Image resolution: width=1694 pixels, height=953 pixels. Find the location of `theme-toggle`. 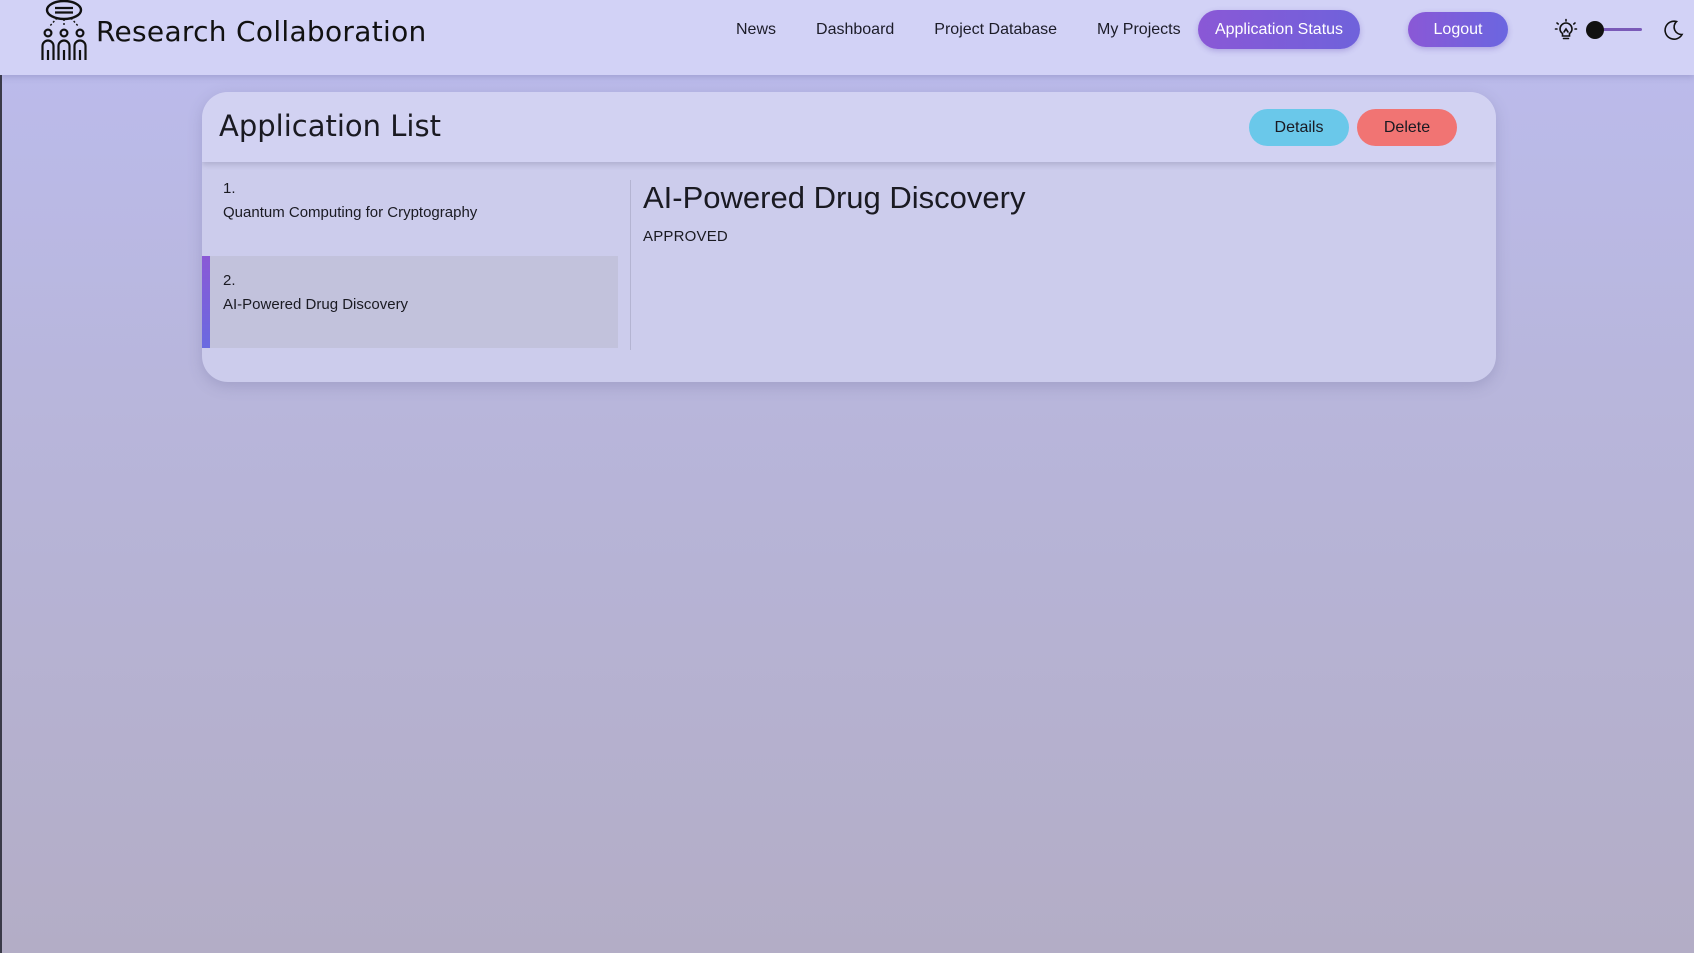

theme-toggle is located at coordinates (1614, 30).